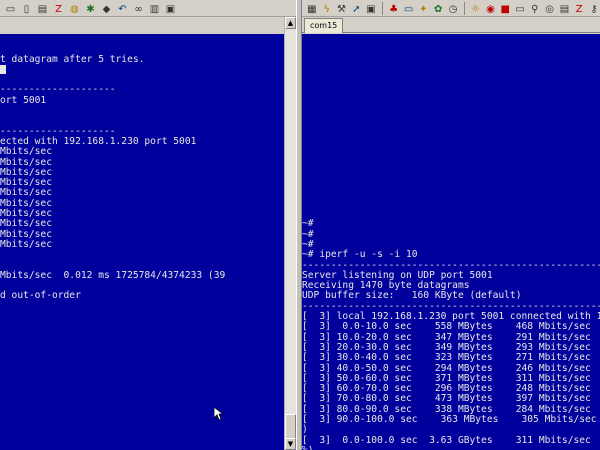 The image size is (600, 450). What do you see at coordinates (476, 8) in the screenshot?
I see `sun-icon: ☼` at bounding box center [476, 8].